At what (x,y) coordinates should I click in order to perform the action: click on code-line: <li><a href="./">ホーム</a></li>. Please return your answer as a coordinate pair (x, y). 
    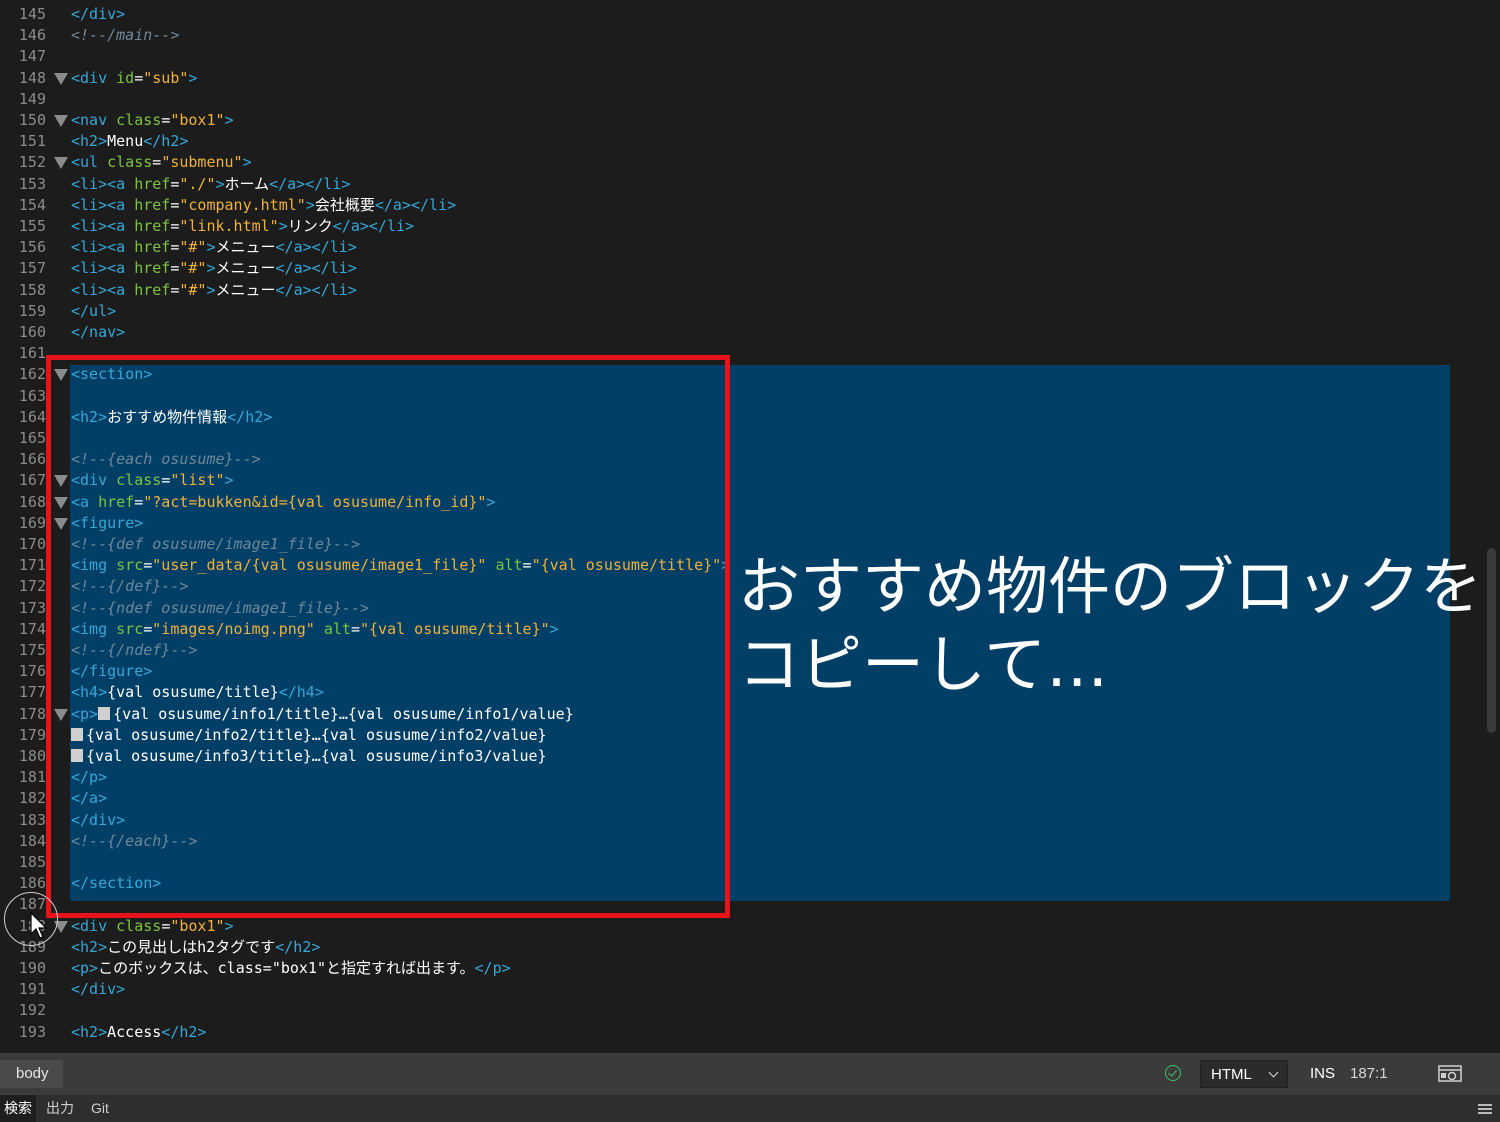
    Looking at the image, I should click on (210, 184).